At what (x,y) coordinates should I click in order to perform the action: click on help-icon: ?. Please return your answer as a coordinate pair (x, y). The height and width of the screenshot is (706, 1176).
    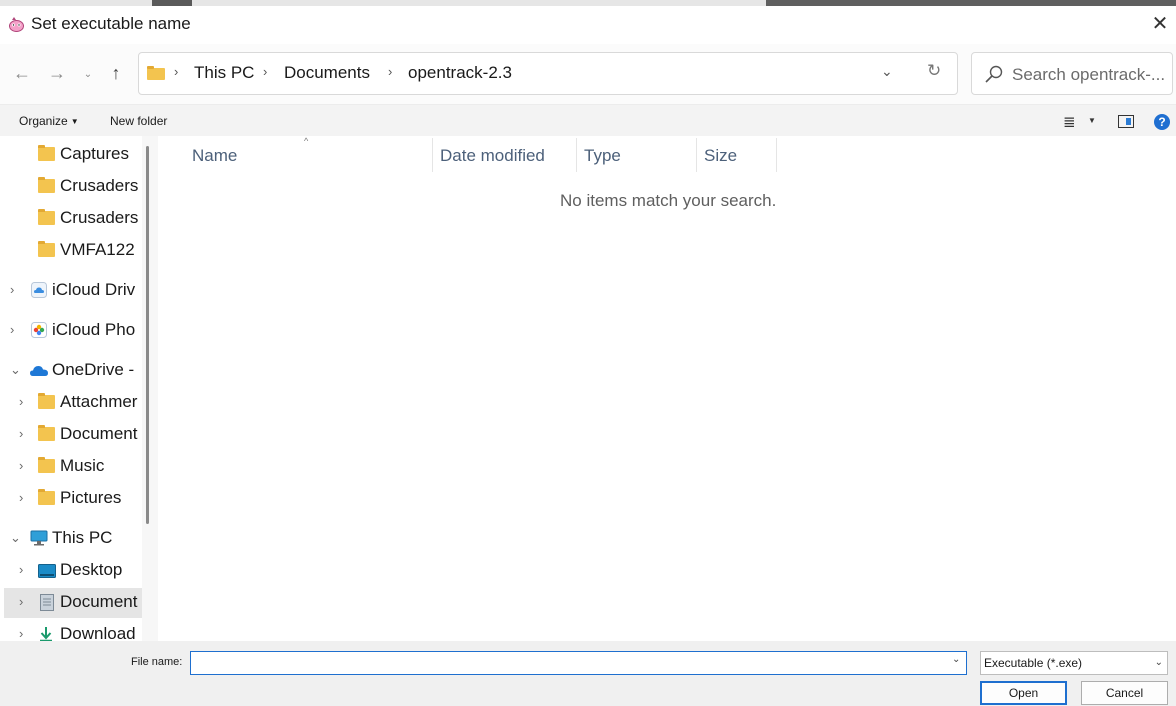
    Looking at the image, I should click on (1162, 122).